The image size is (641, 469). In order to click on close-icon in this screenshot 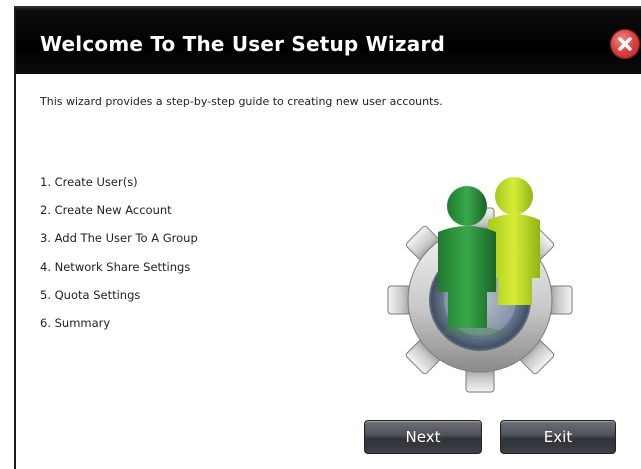, I will do `click(625, 44)`.